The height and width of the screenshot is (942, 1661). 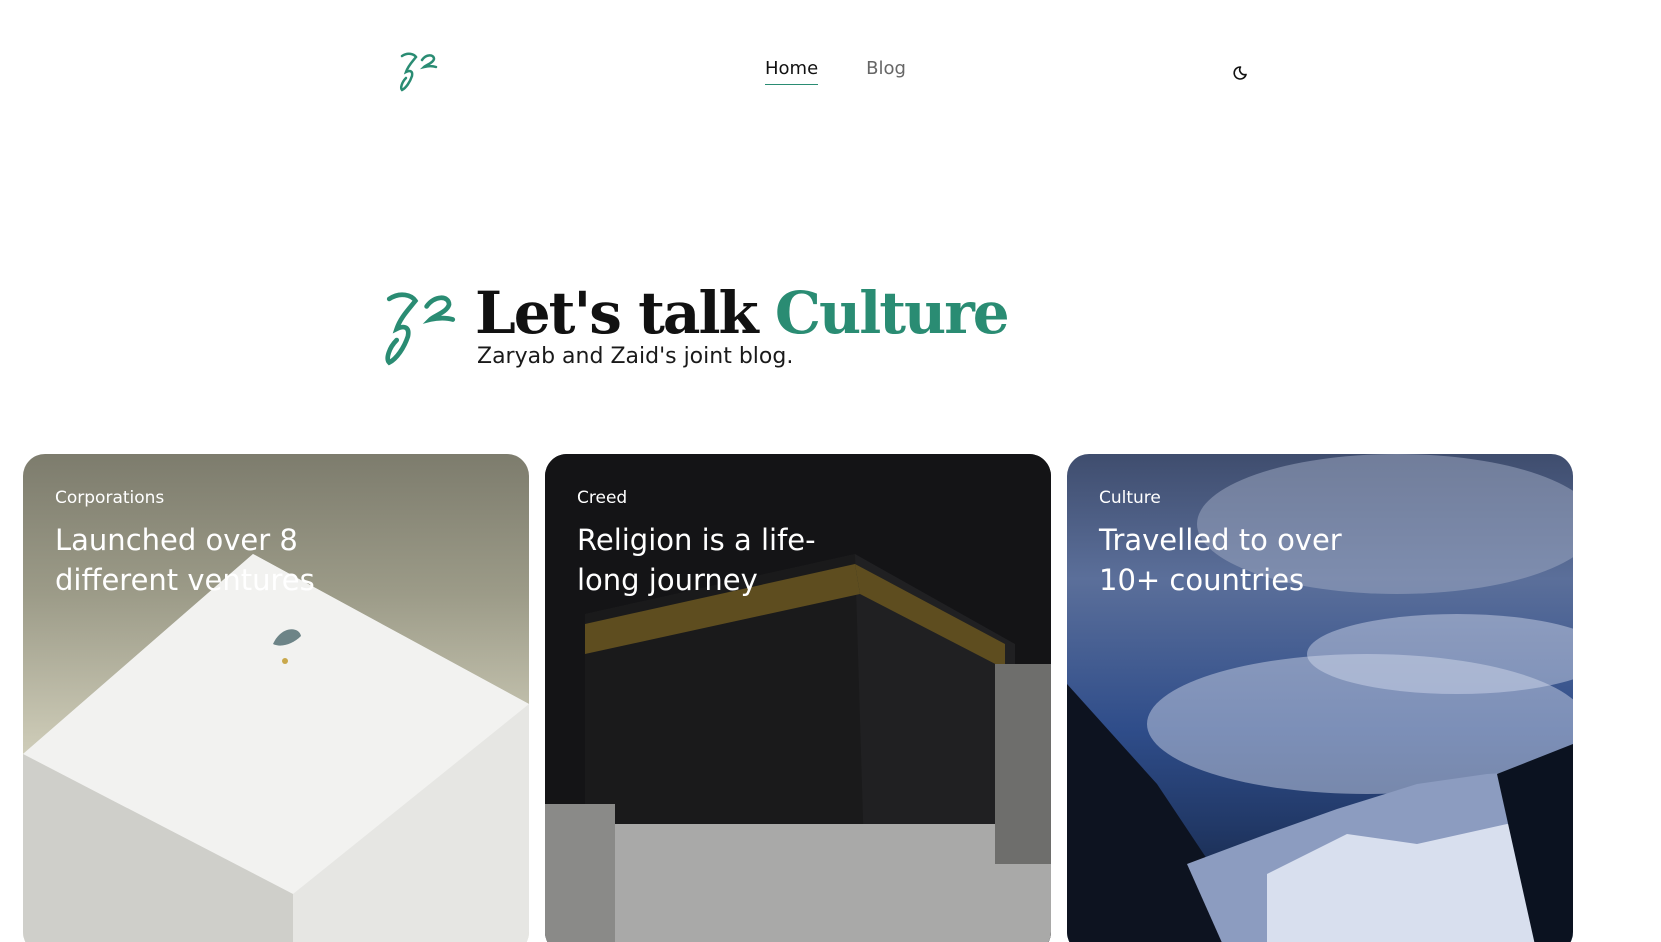 What do you see at coordinates (892, 313) in the screenshot?
I see `title-accent: Culture` at bounding box center [892, 313].